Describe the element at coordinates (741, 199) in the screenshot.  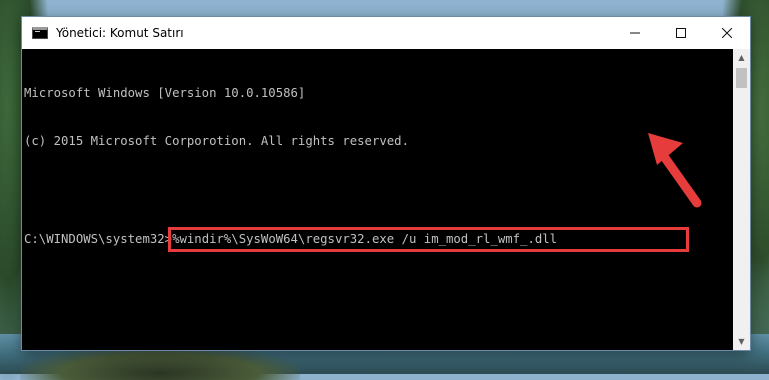
I see `vertical-scrollbar: ▲ ▼` at that location.